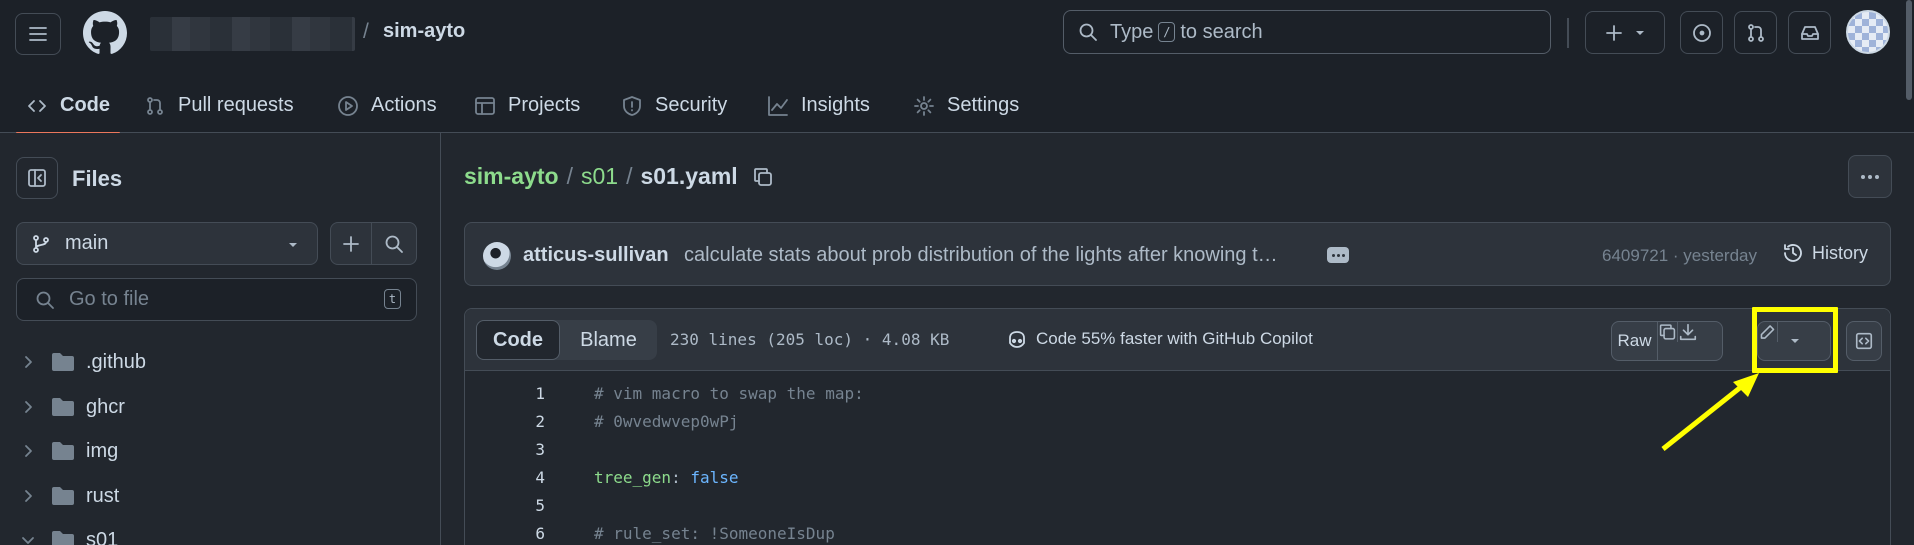  What do you see at coordinates (1167, 32) in the screenshot?
I see `search-shortcut-key: /` at bounding box center [1167, 32].